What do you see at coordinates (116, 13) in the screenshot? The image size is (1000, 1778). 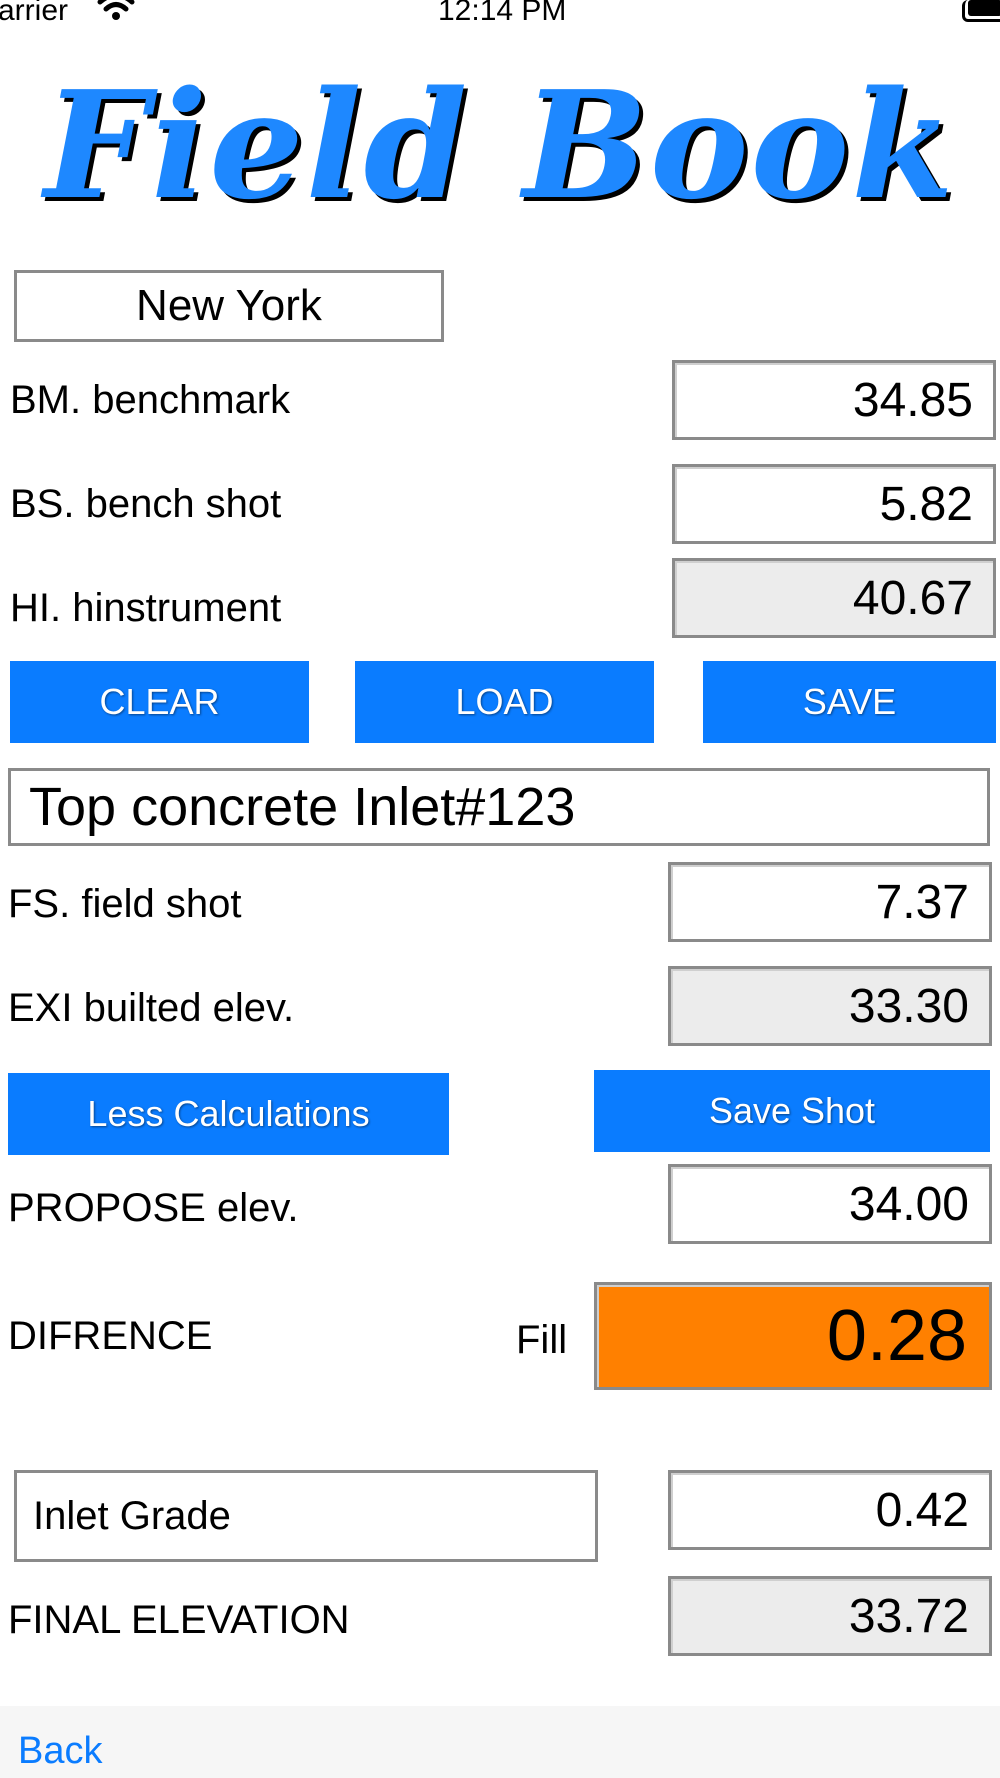 I see `wifi-icon` at bounding box center [116, 13].